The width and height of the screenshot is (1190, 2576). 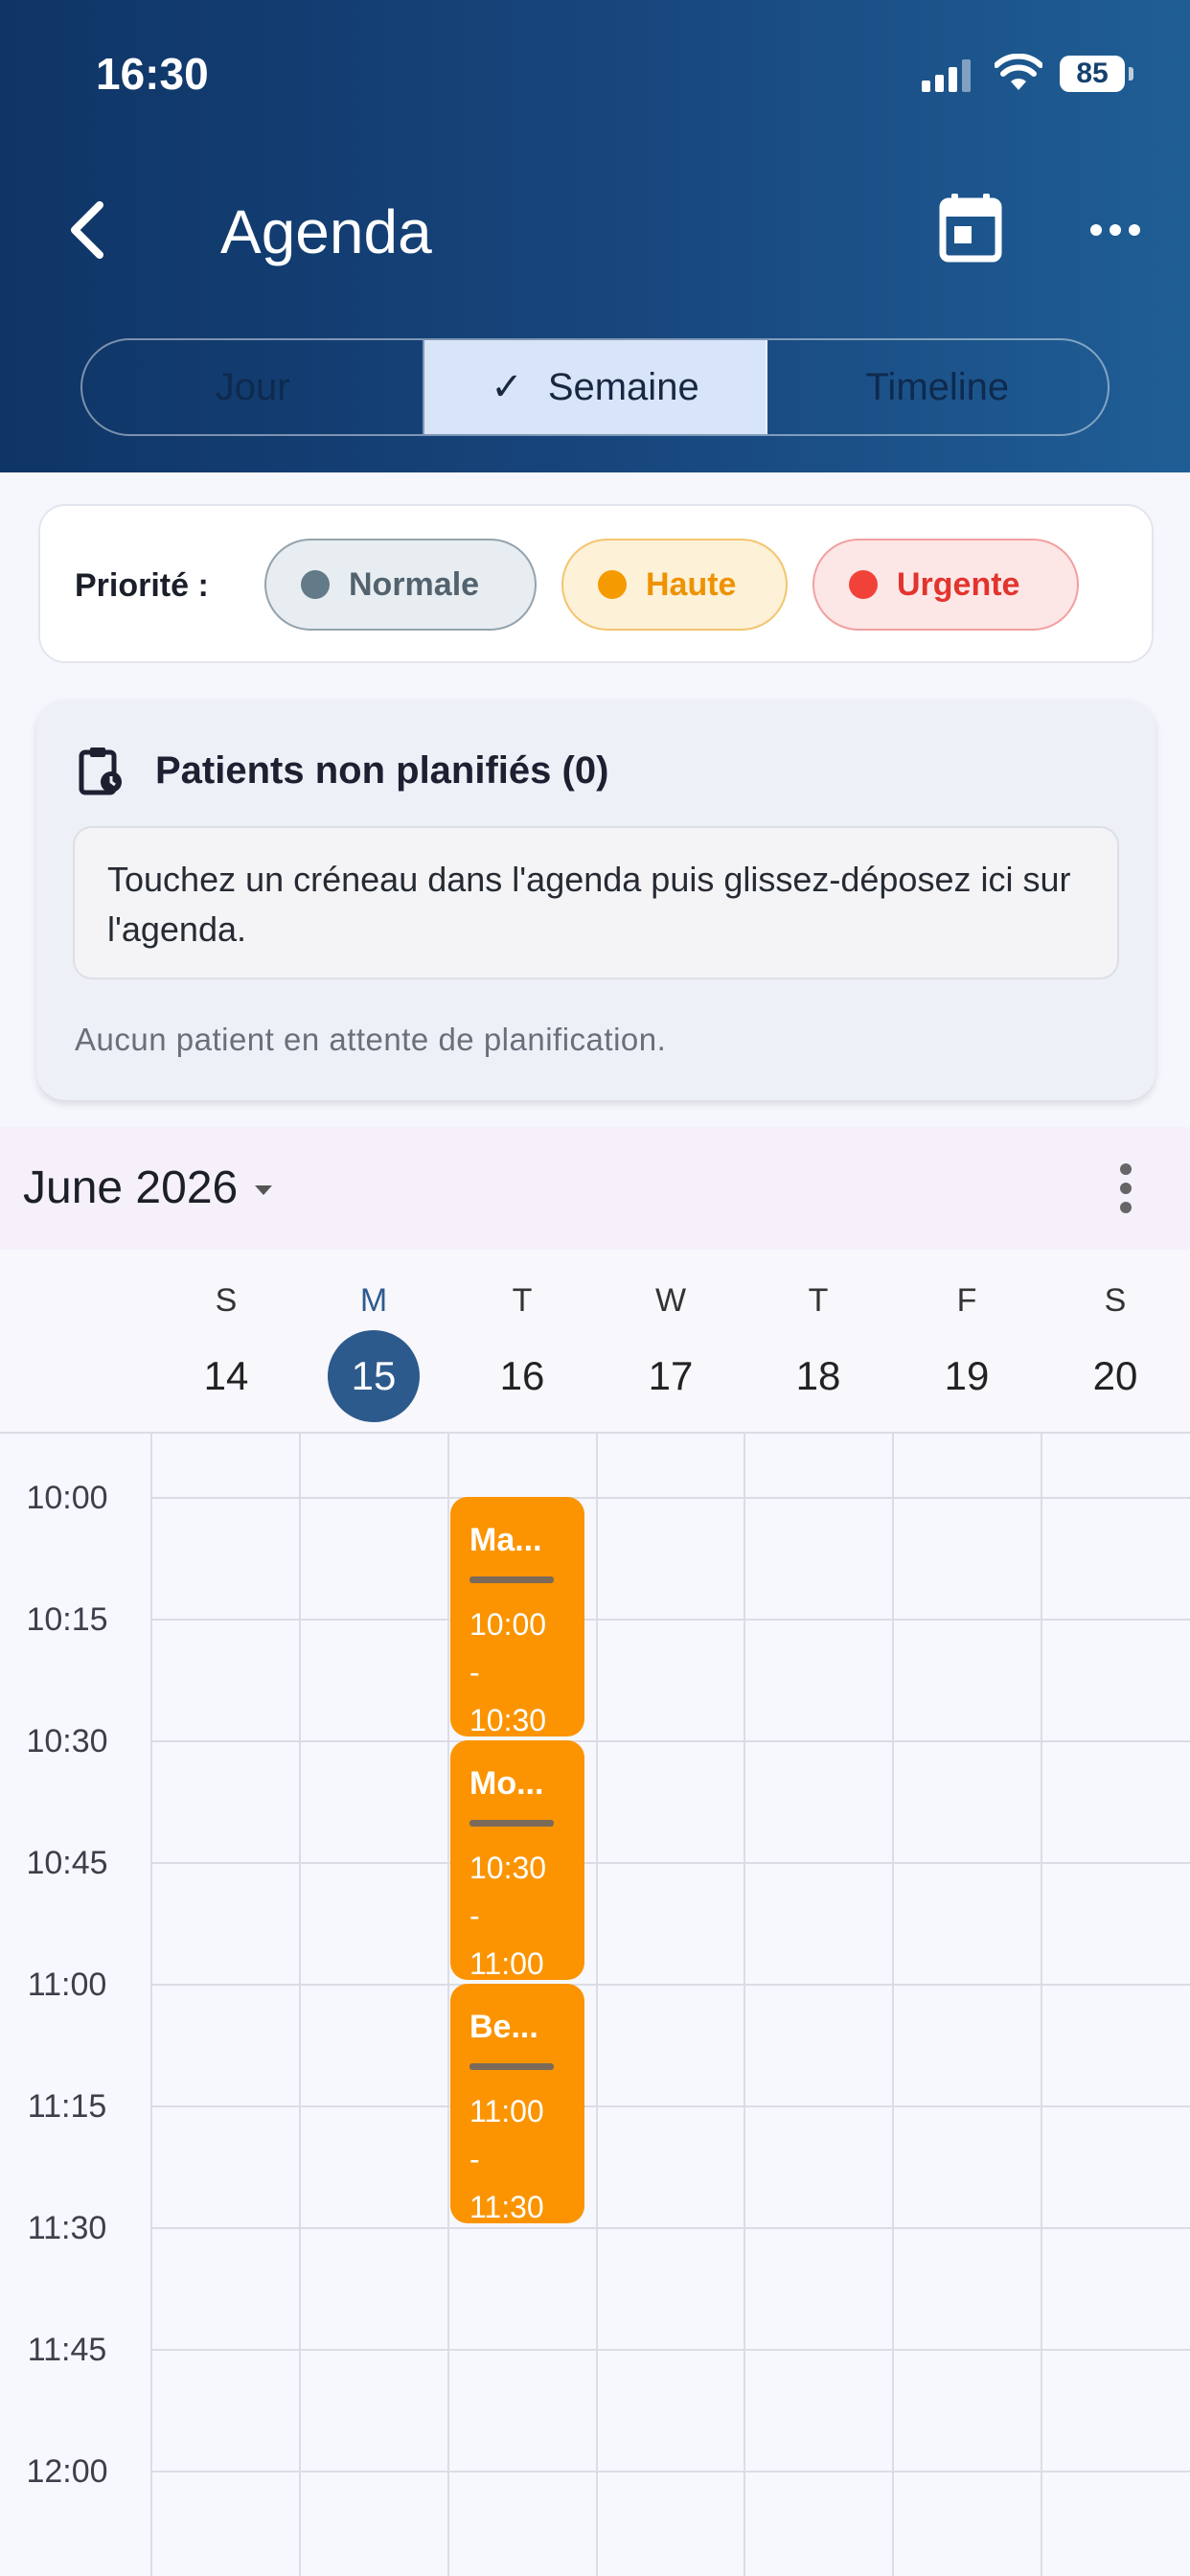 I want to click on day-letter: F, so click(x=967, y=1300).